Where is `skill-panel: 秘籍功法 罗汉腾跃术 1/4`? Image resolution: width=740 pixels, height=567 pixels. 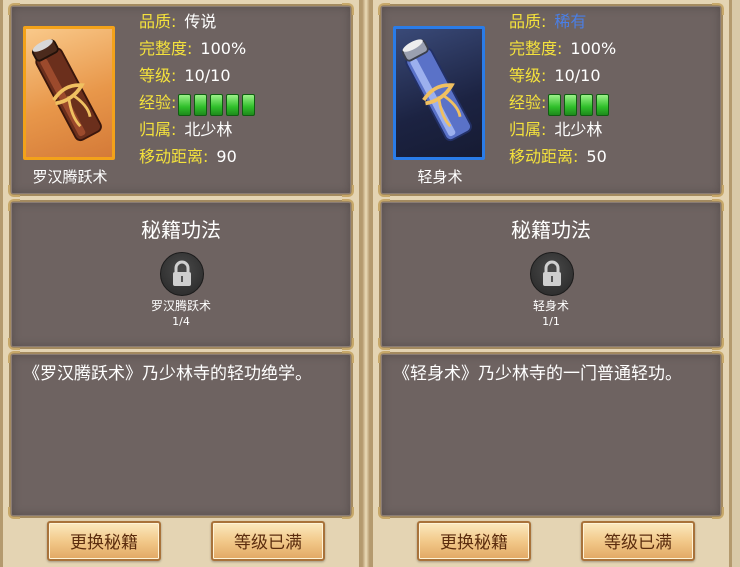
skill-panel: 秘籍功法 罗汉腾跃术 1/4 is located at coordinates (181, 274).